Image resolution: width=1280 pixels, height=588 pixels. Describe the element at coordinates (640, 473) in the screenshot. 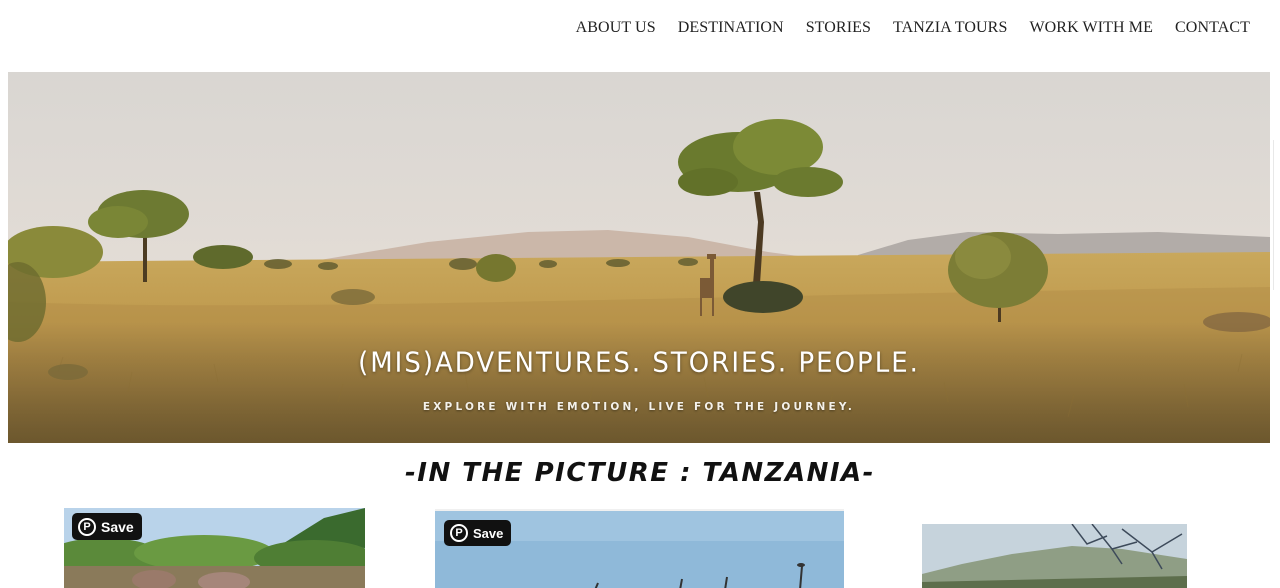

I see `section-title: -IN THE PICTURE : TANZANIA-` at that location.